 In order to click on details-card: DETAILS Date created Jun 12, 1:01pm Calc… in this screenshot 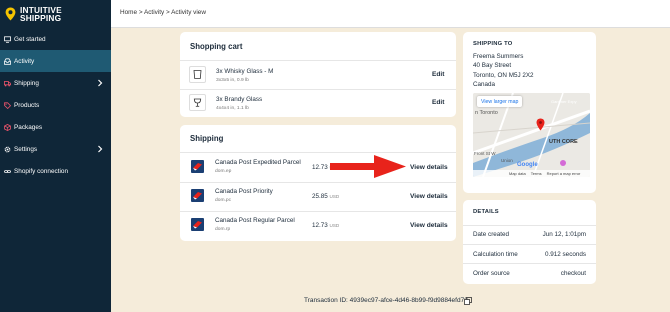, I will do `click(529, 242)`.